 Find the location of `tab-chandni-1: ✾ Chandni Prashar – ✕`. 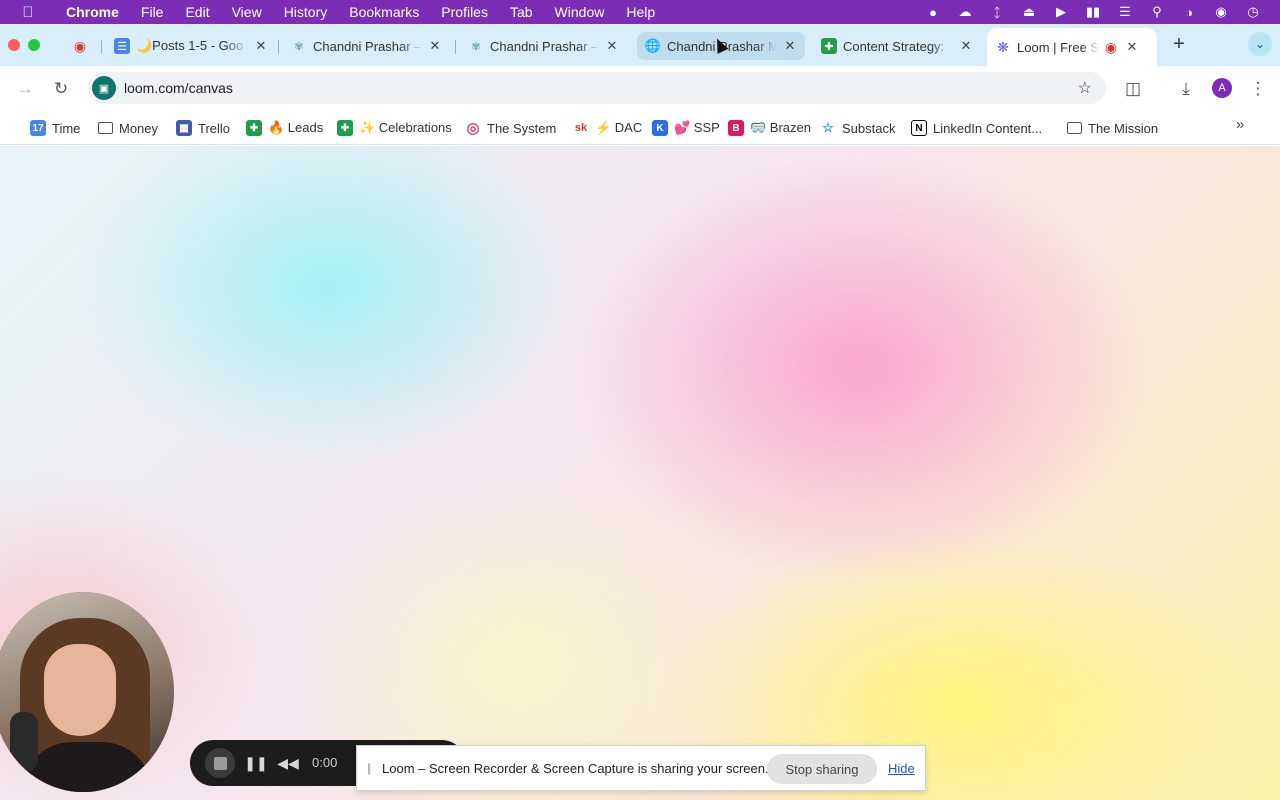

tab-chandni-1: ✾ Chandni Prashar – ✕ is located at coordinates (366, 46).